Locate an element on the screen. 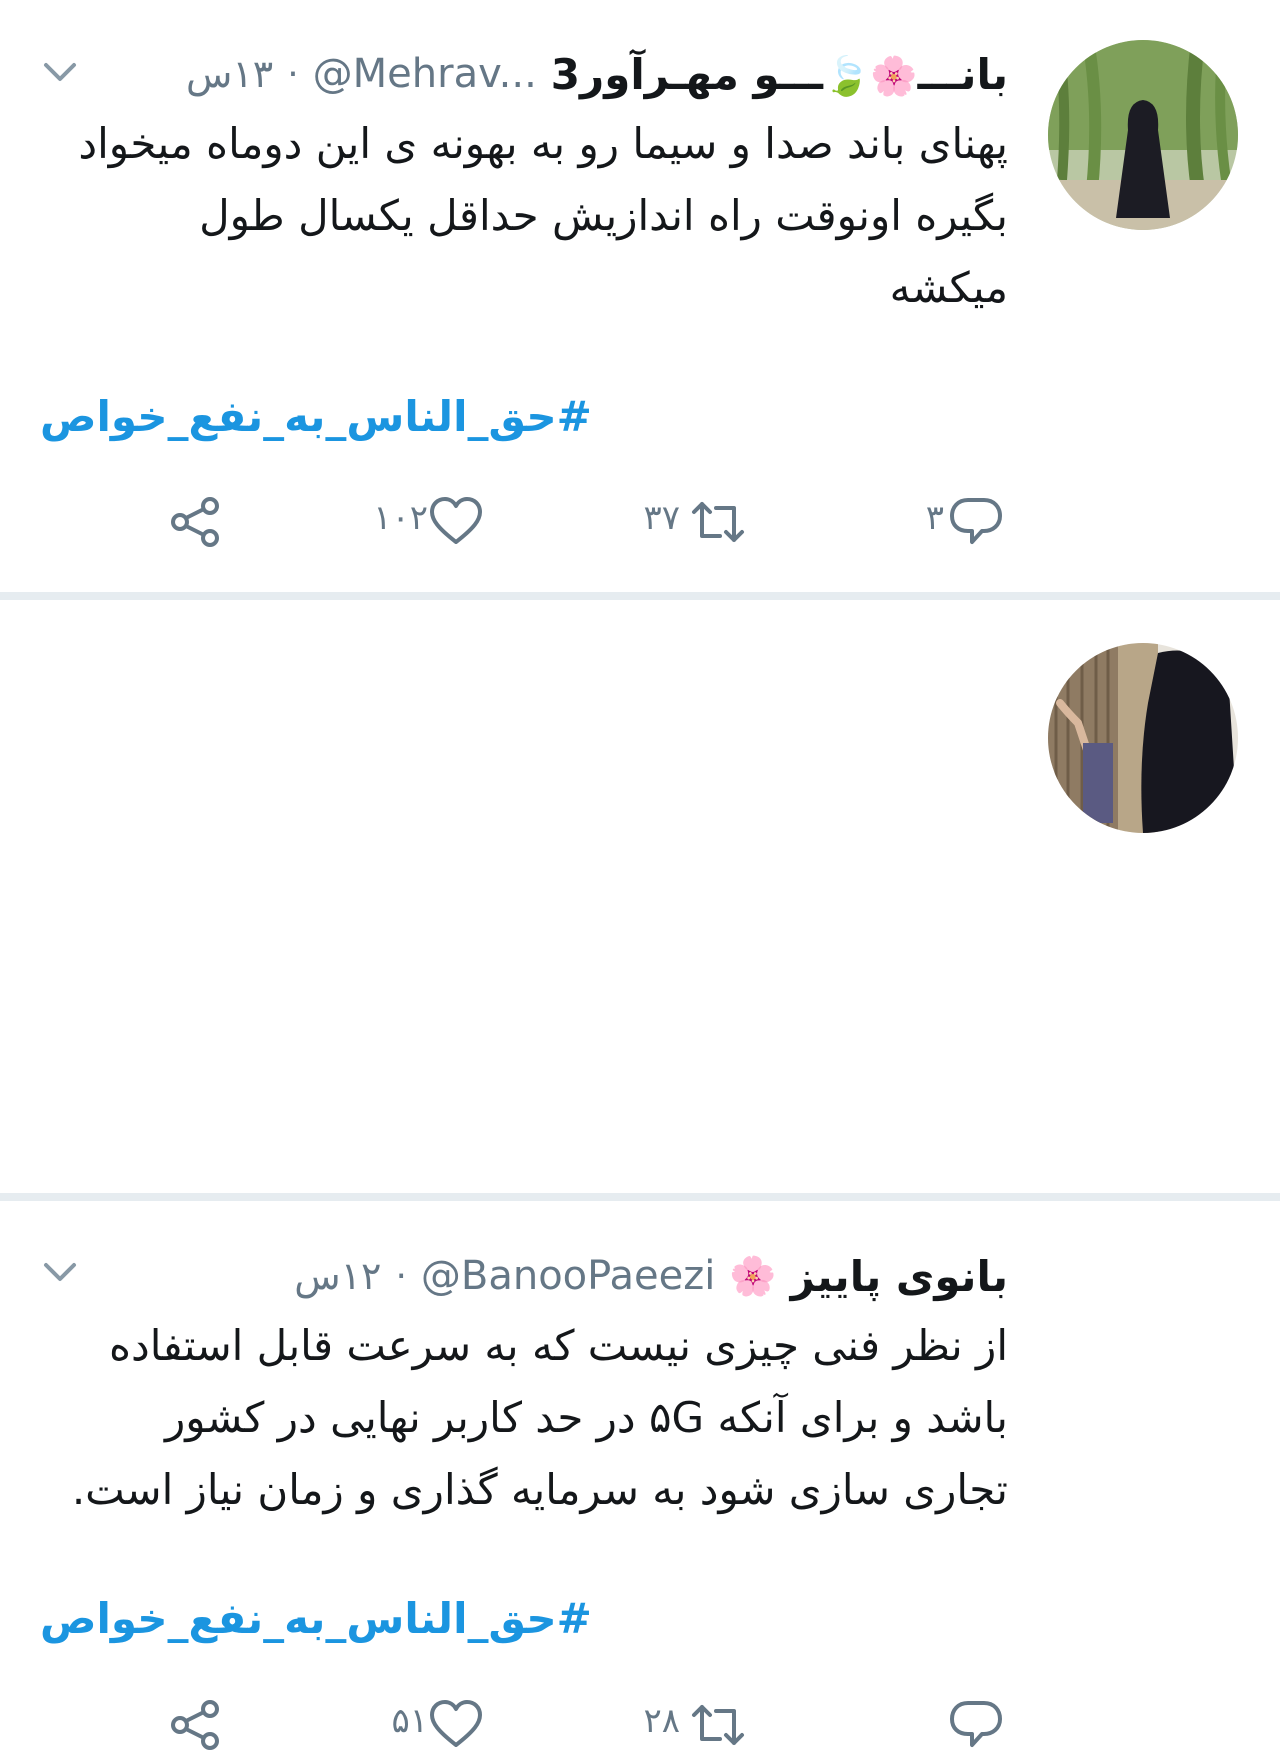 The height and width of the screenshot is (1755, 1280). user-handle: @BanooPaeezi is located at coordinates (568, 1276).